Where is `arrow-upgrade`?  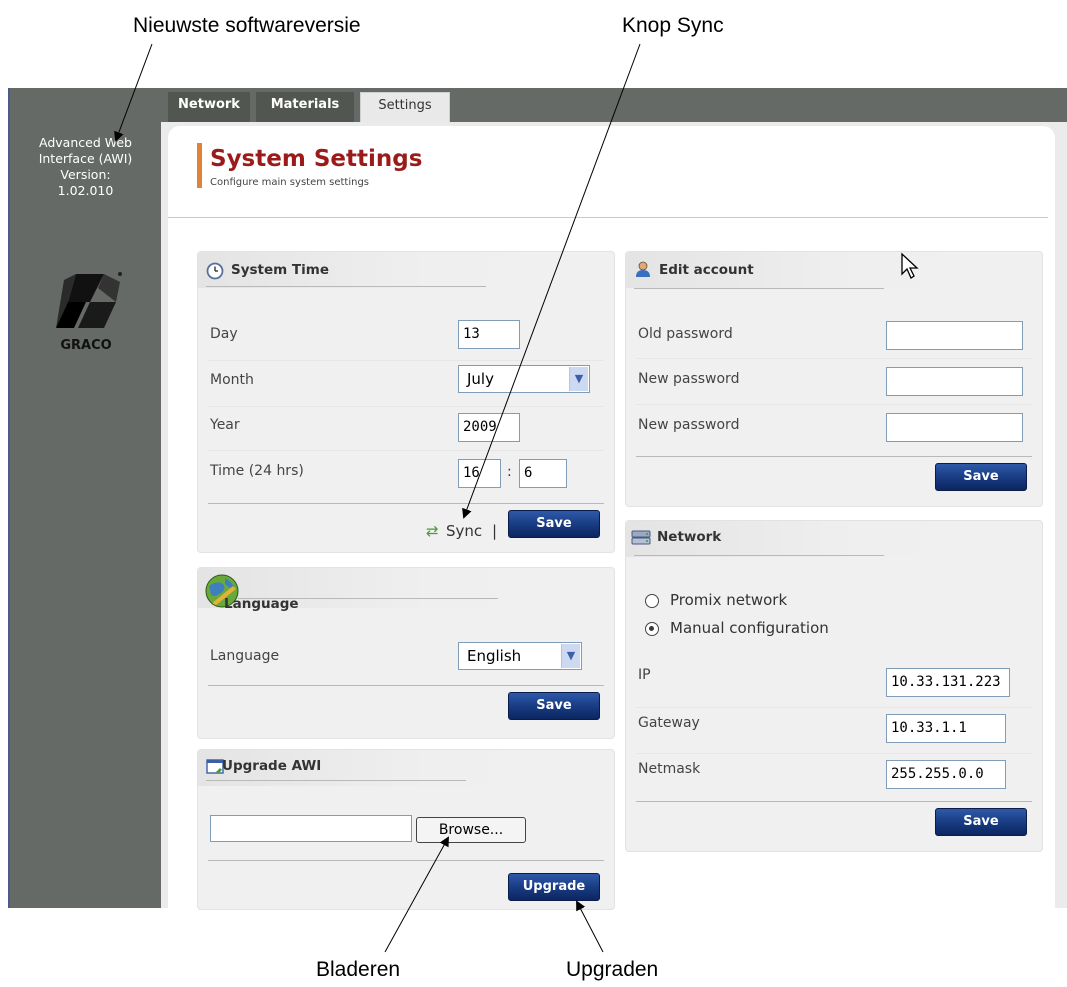
arrow-upgrade is located at coordinates (590, 926).